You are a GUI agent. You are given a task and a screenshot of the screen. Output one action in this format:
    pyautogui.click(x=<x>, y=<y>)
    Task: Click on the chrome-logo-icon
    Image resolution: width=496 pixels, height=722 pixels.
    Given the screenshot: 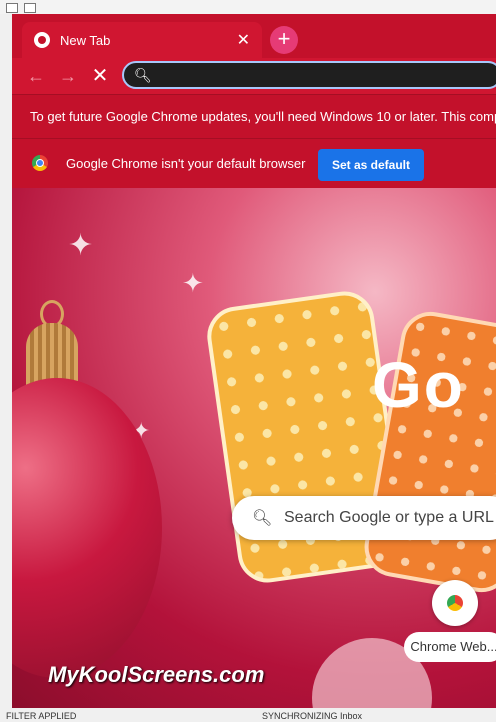 What is the action you would take?
    pyautogui.click(x=40, y=163)
    